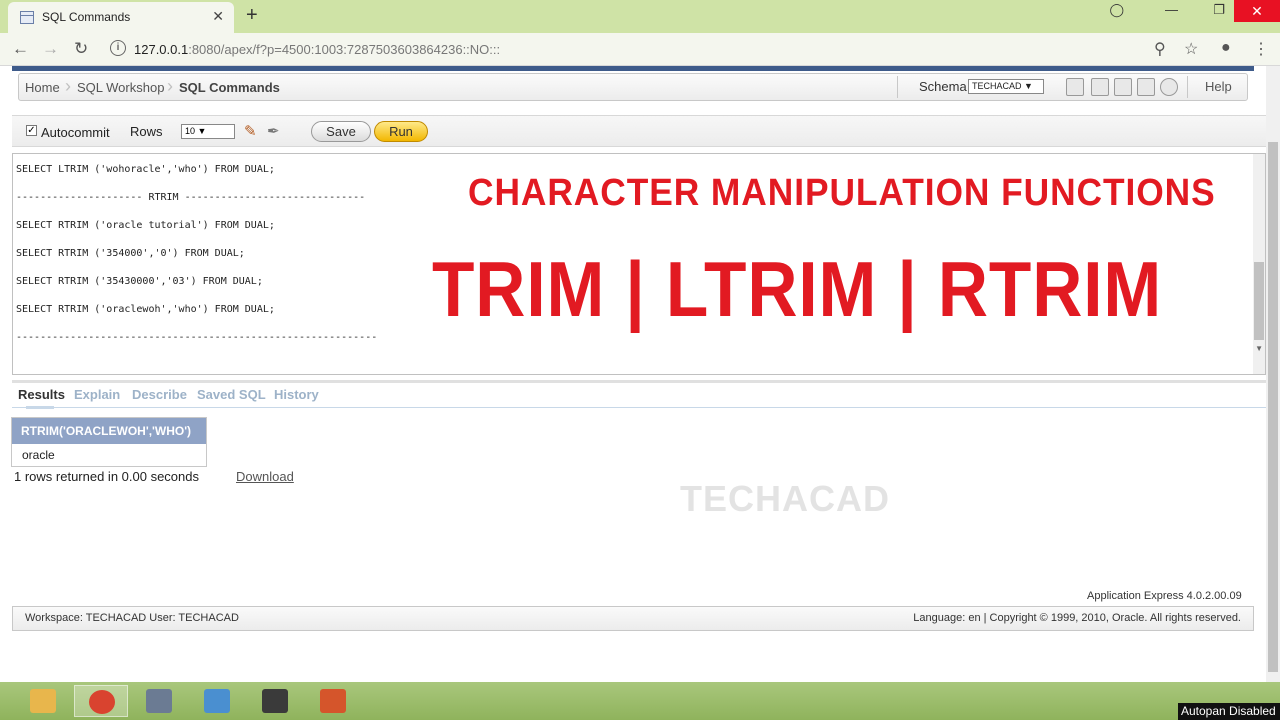 The height and width of the screenshot is (720, 1280). I want to click on table-cell: oracle, so click(109, 455).